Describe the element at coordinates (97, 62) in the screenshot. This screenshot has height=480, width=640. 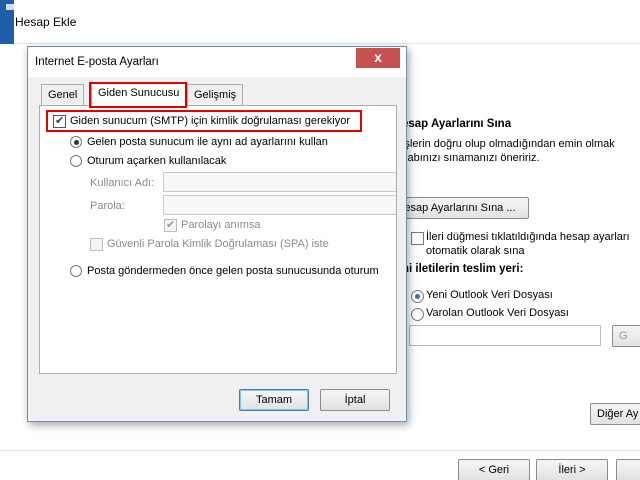
I see `dialog-title: Internet E-posta Ayarları` at that location.